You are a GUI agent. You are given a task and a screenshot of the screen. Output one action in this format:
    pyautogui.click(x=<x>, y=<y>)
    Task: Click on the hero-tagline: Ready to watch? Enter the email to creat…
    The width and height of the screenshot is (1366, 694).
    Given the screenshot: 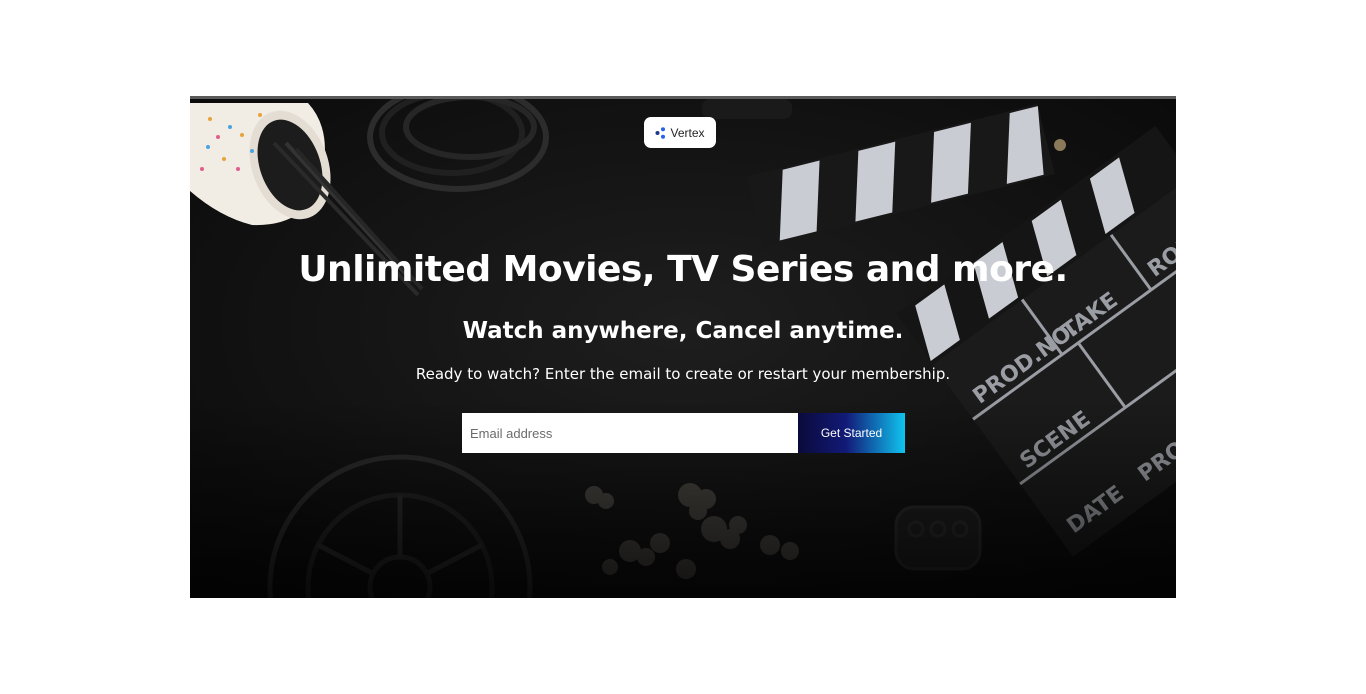 What is the action you would take?
    pyautogui.click(x=683, y=374)
    